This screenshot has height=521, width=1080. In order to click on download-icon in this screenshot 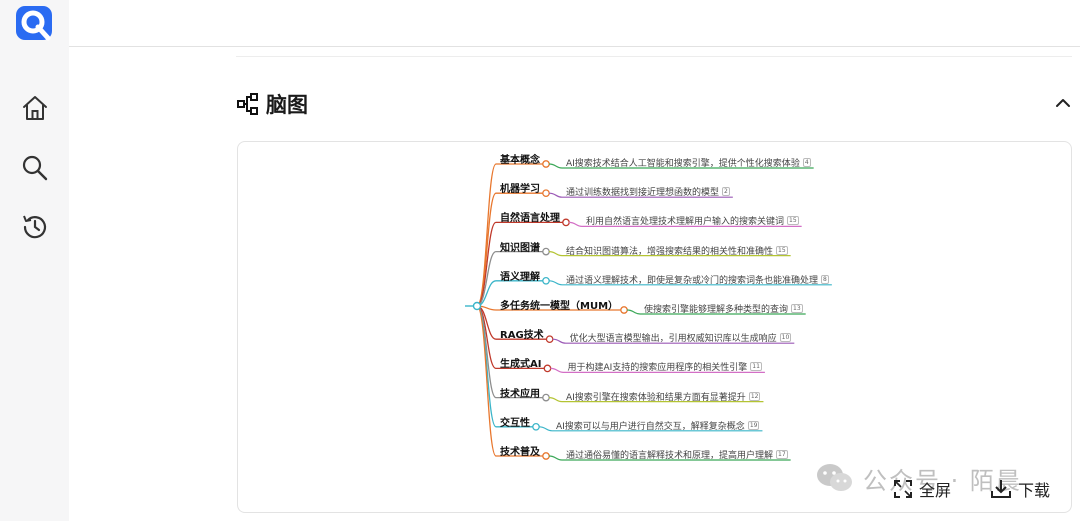, I will do `click(1001, 489)`.